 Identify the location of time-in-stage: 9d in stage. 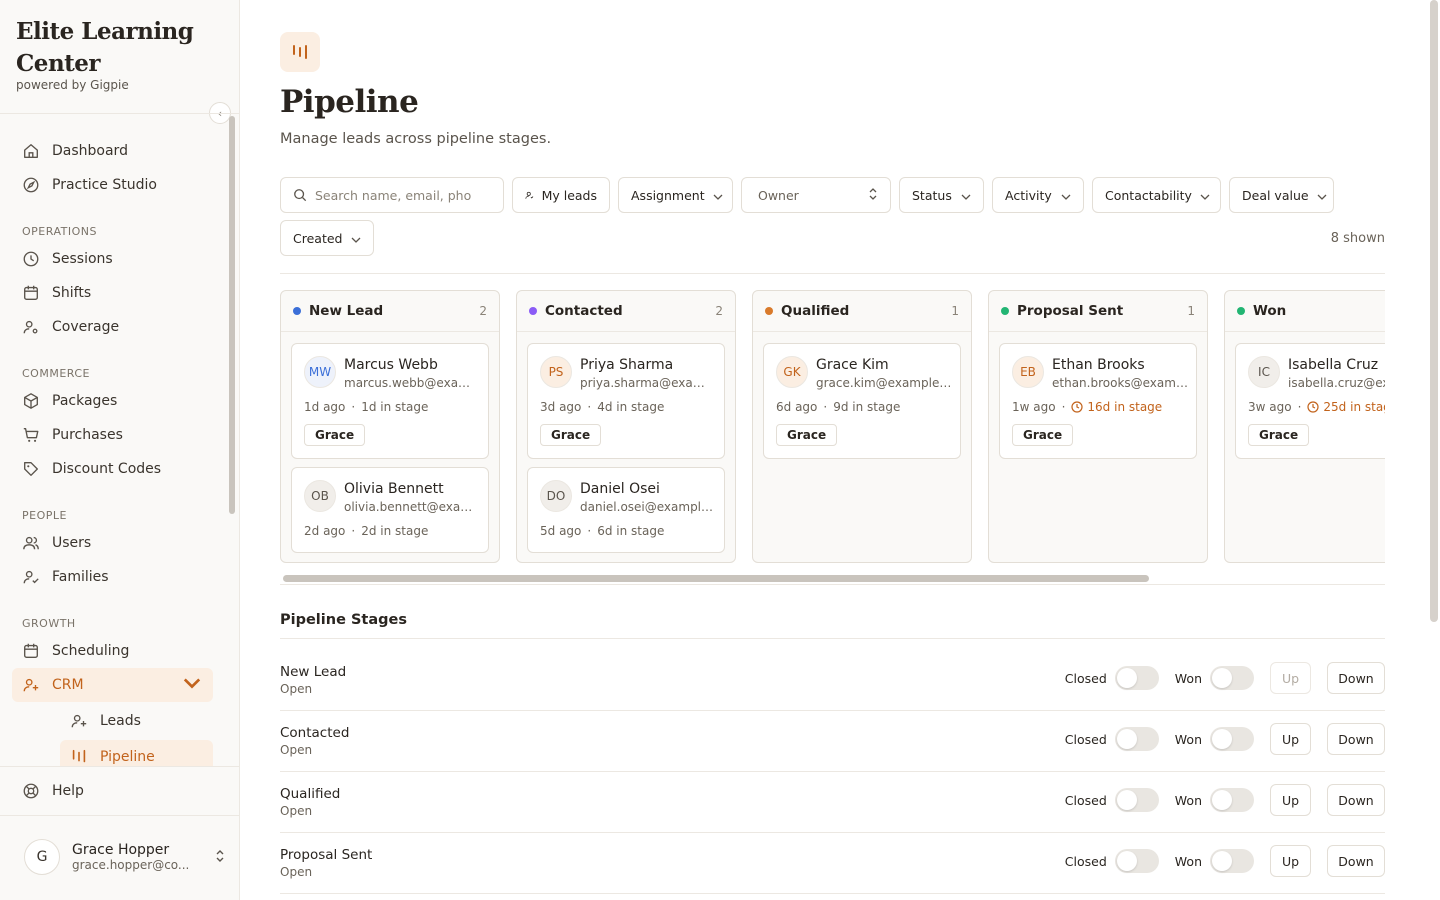
(867, 407).